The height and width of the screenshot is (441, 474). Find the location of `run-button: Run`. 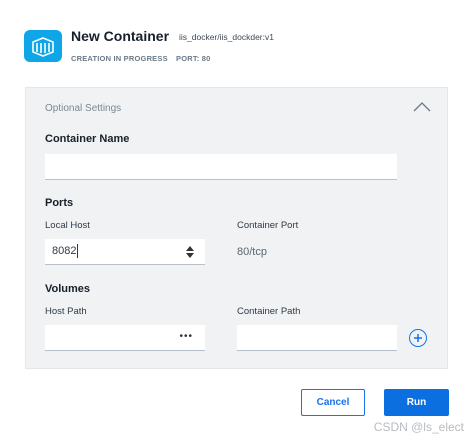

run-button: Run is located at coordinates (416, 402).